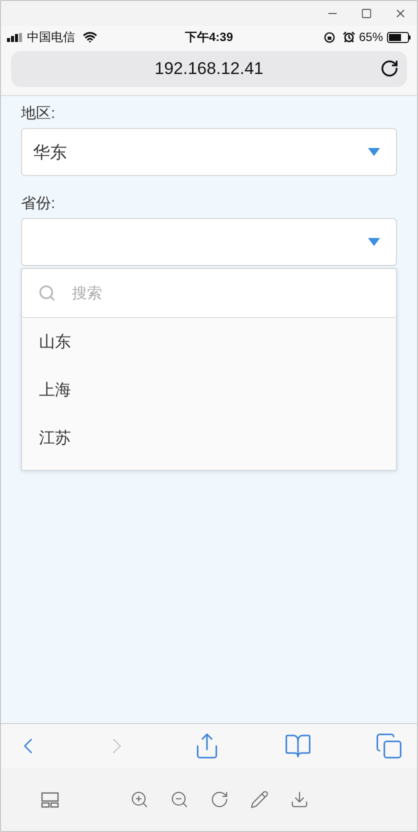 The height and width of the screenshot is (832, 418). I want to click on pencil-button, so click(259, 799).